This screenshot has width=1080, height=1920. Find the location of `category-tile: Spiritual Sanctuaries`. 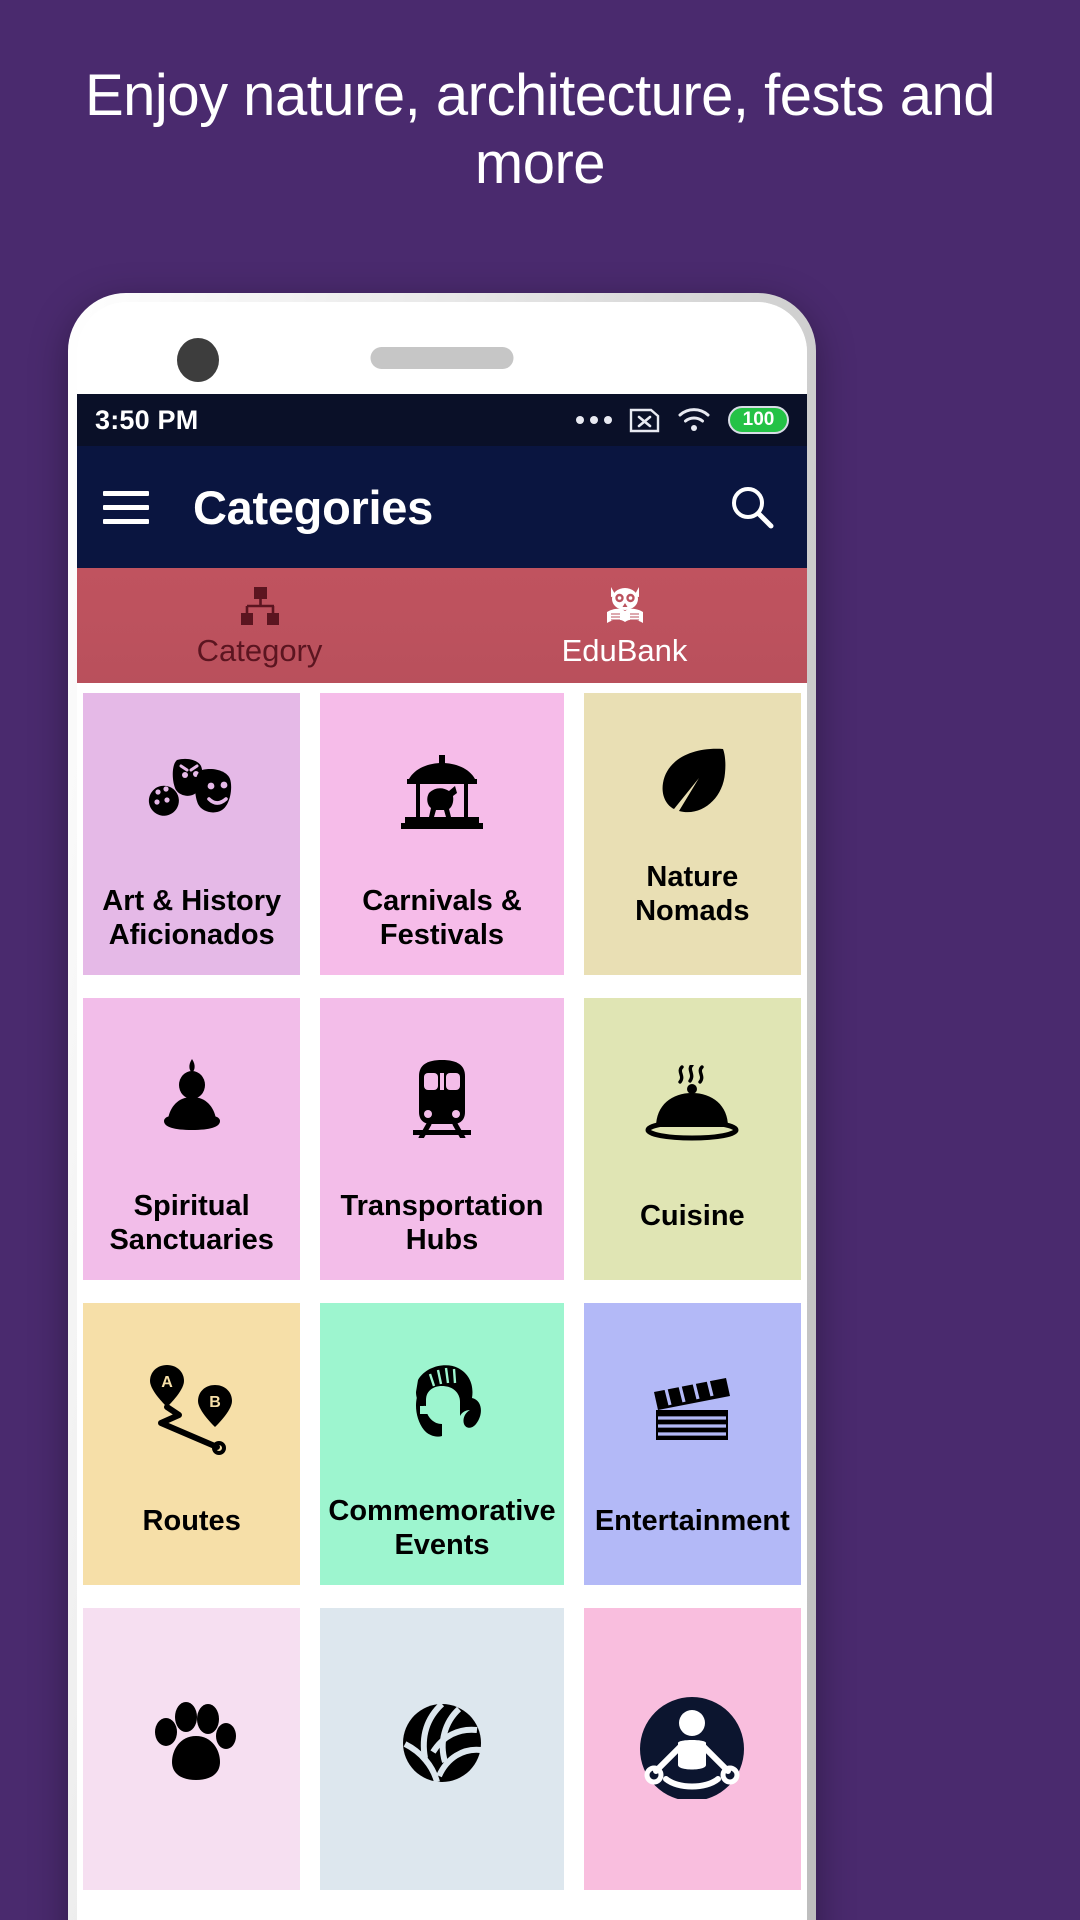

category-tile: Spiritual Sanctuaries is located at coordinates (192, 1139).